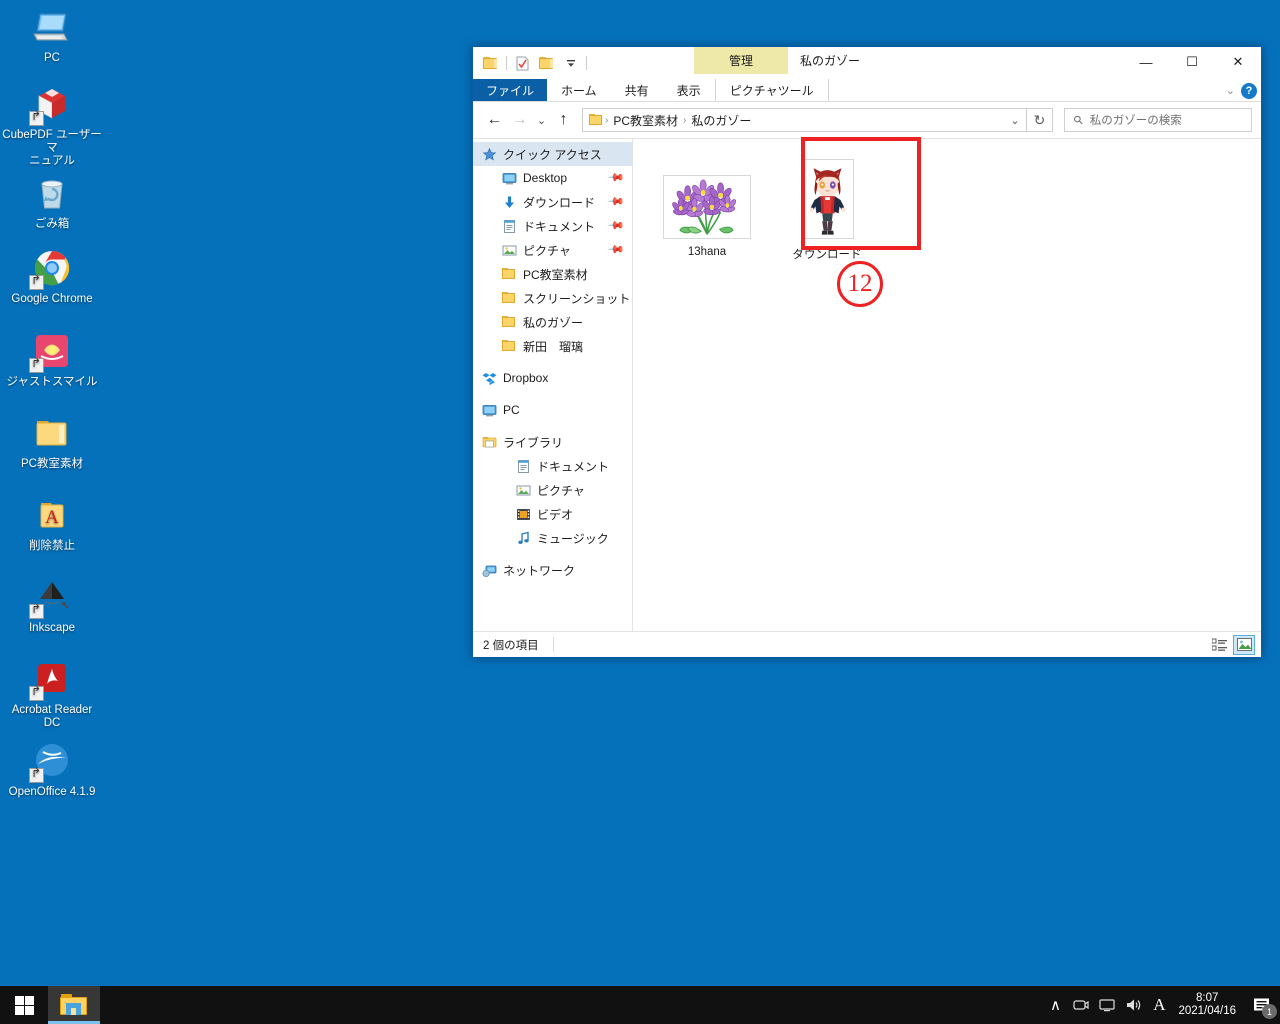  I want to click on sidebar-item-nitta-ruri: 新田 瑠璃, so click(552, 346).